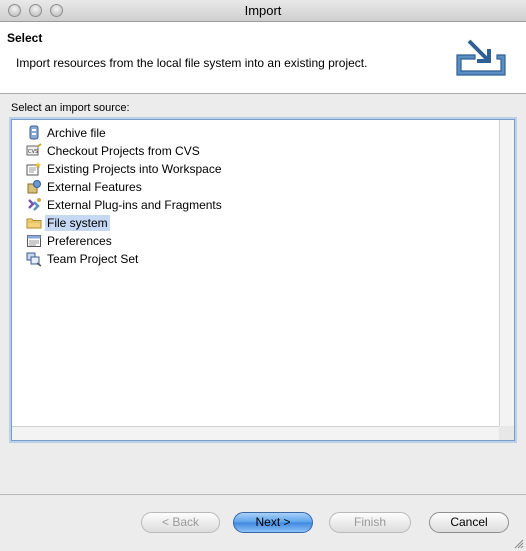 This screenshot has width=526, height=551. I want to click on vertical-scrollbar, so click(506, 273).